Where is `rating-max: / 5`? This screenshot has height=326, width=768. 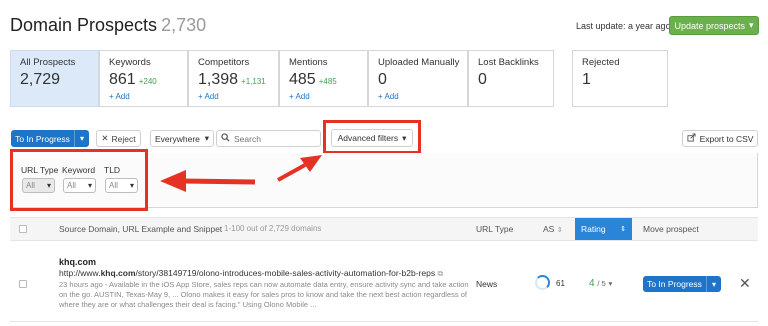
rating-max: / 5 is located at coordinates (601, 283).